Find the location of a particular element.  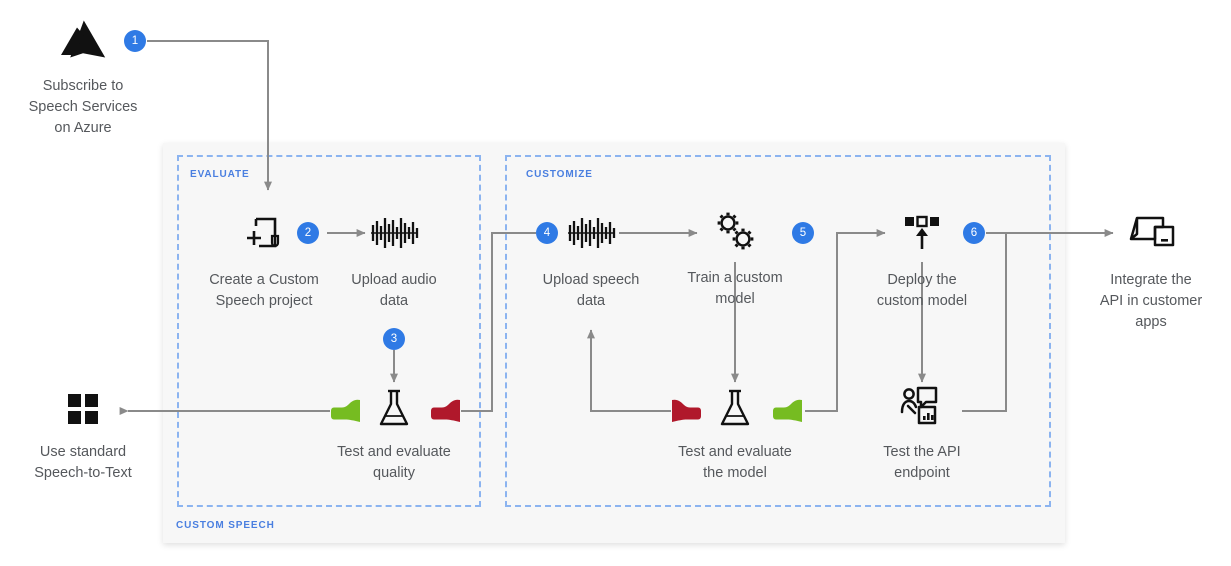

thumbs-up-icon-model-pass is located at coordinates (787, 413).